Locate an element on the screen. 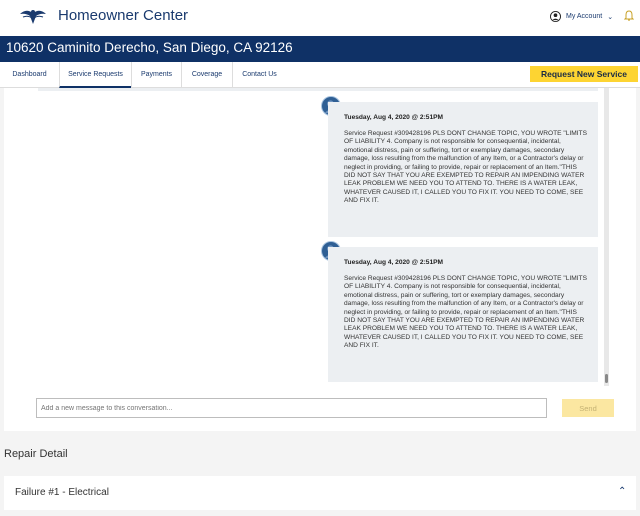 This screenshot has height=516, width=640. account-label: My Account is located at coordinates (584, 16).